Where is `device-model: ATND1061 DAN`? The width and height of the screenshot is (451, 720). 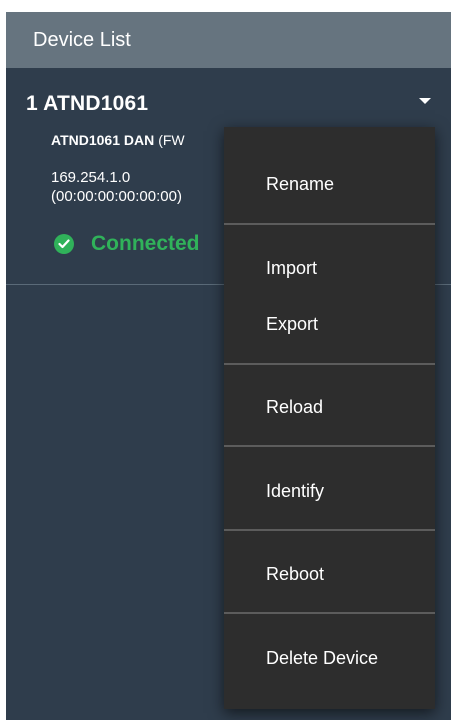
device-model: ATND1061 DAN is located at coordinates (103, 140).